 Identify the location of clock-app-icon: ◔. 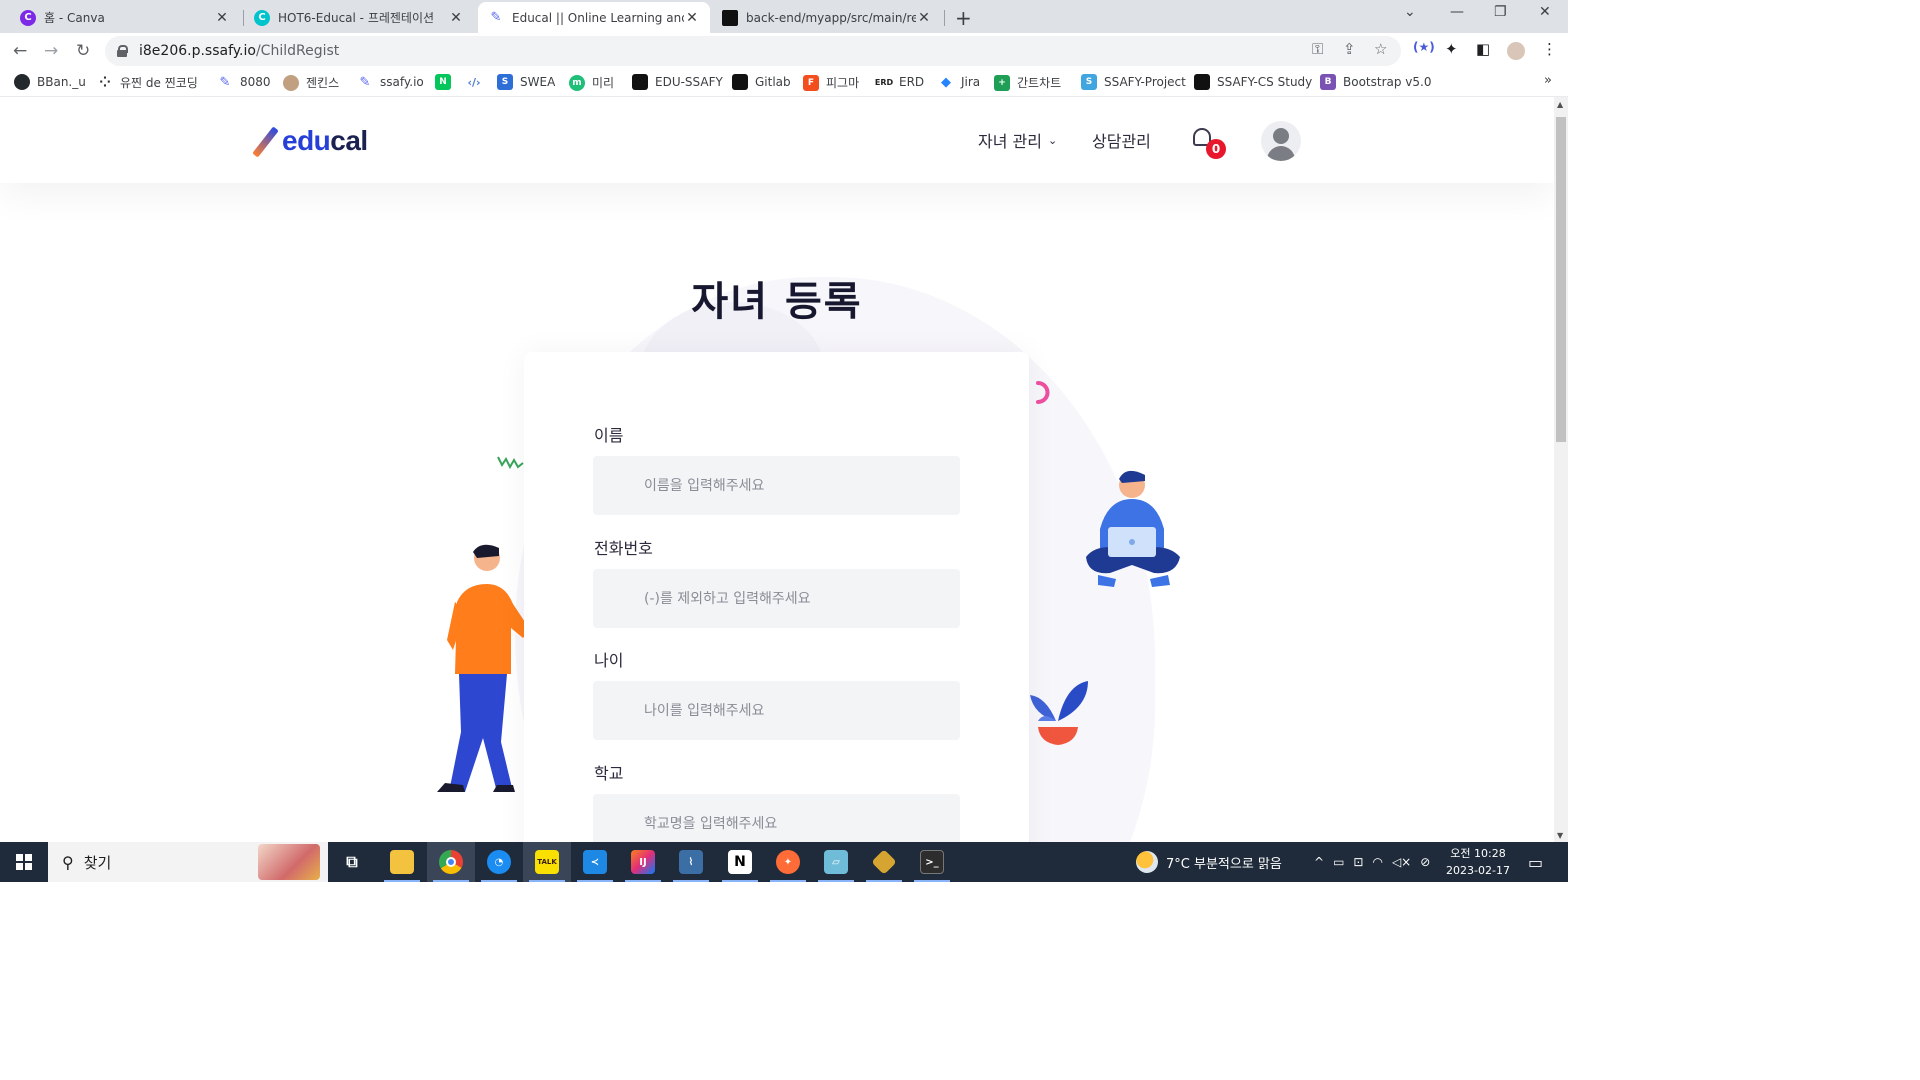
(499, 862).